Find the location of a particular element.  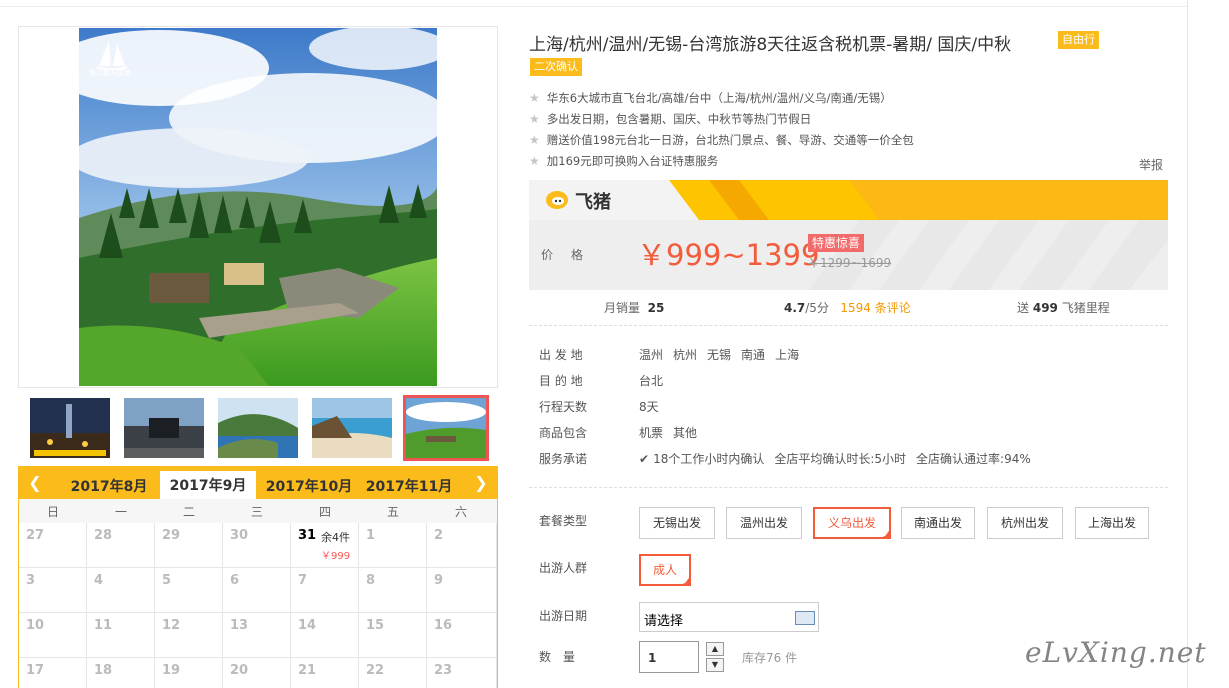

day-number: 20 is located at coordinates (239, 670).